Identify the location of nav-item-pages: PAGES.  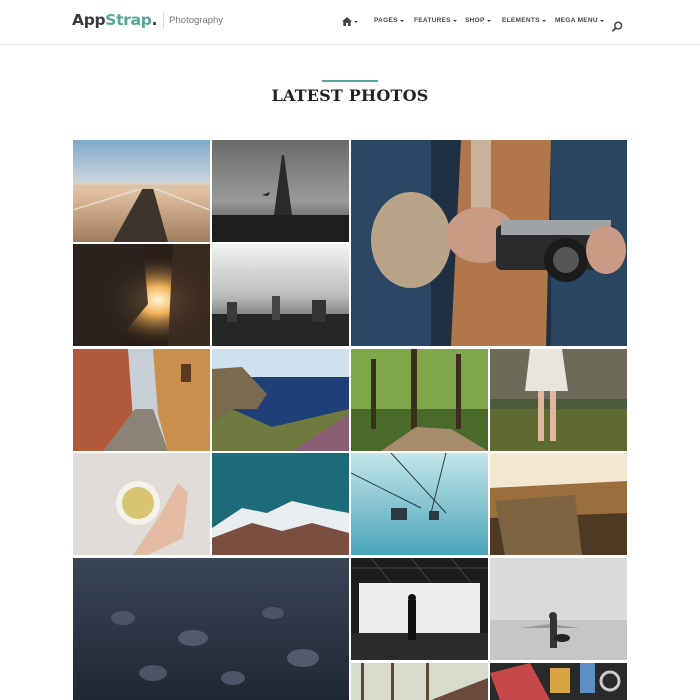
(389, 20).